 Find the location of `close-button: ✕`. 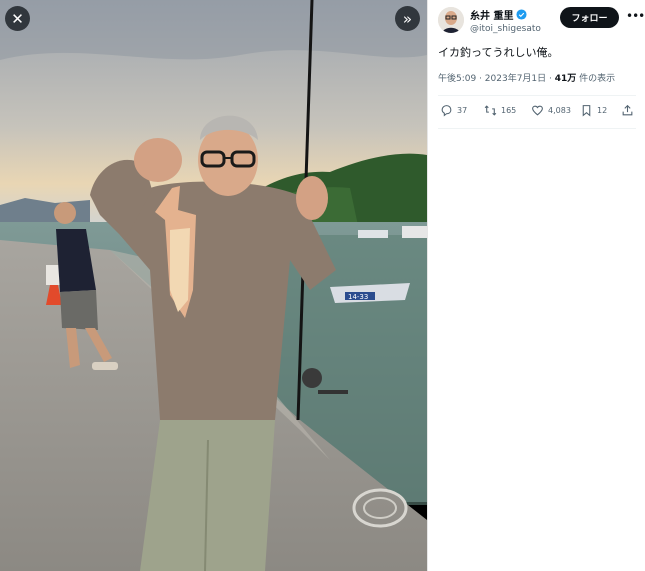

close-button: ✕ is located at coordinates (17, 18).